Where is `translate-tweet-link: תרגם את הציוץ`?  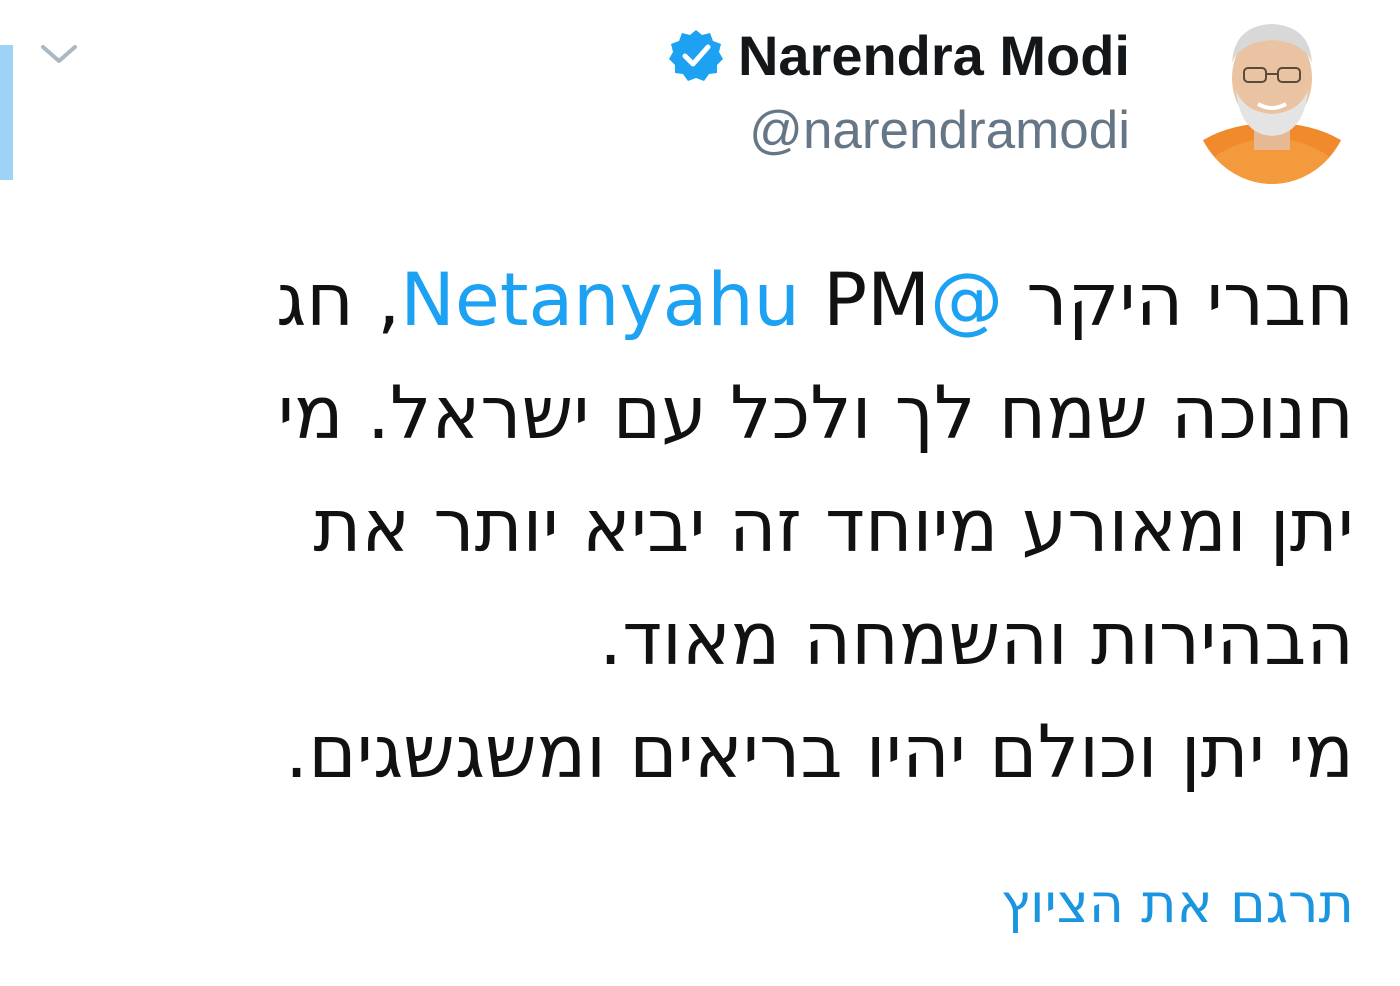
translate-tweet-link: תרגם את הציוץ is located at coordinates (1177, 903).